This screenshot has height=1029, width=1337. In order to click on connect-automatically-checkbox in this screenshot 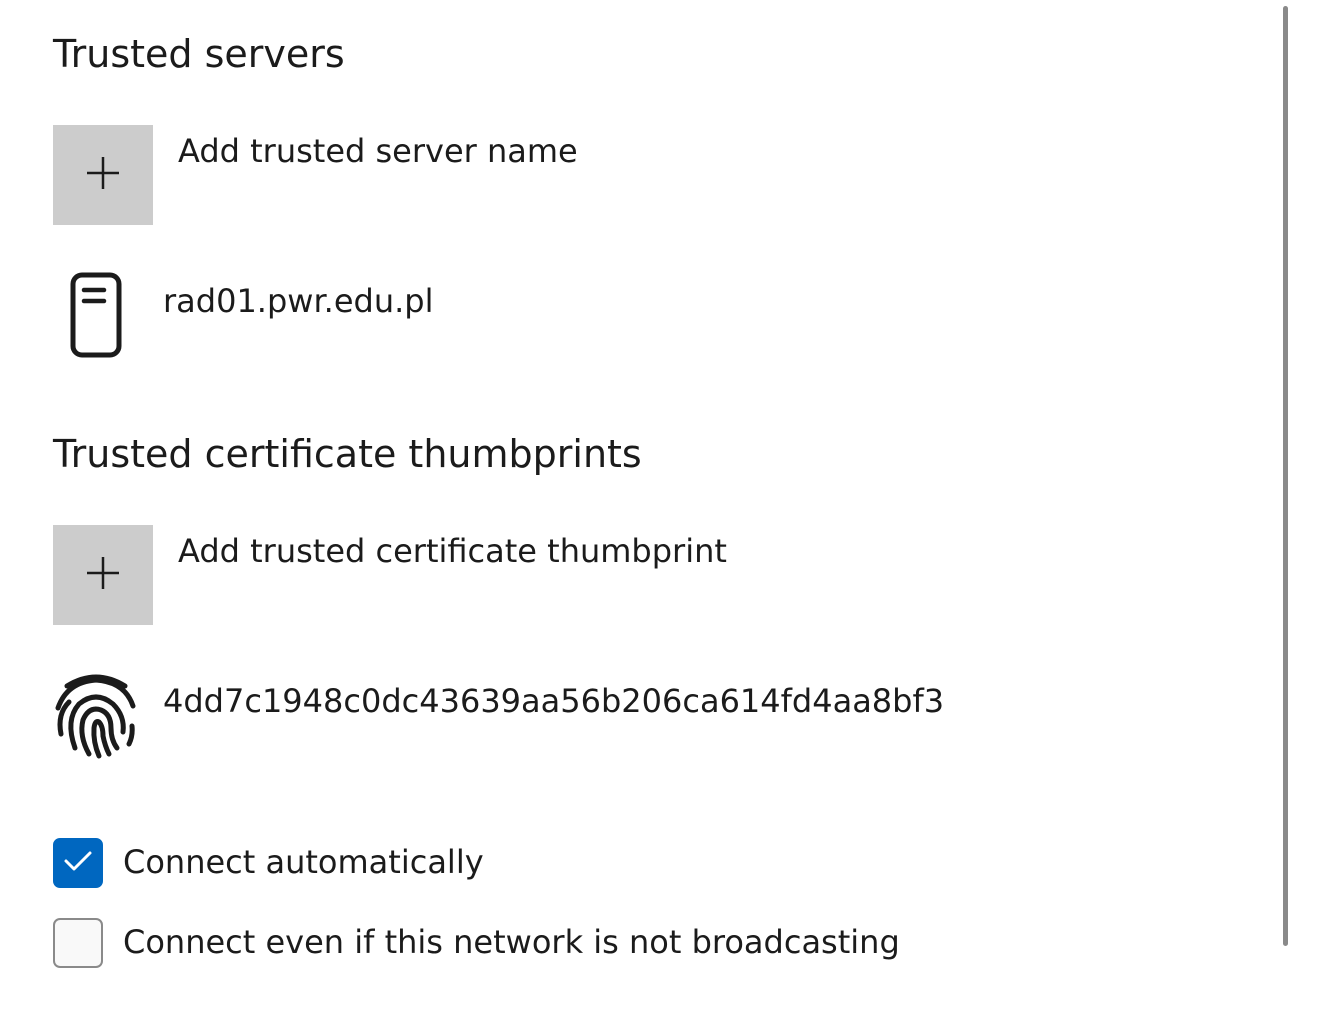, I will do `click(78, 863)`.